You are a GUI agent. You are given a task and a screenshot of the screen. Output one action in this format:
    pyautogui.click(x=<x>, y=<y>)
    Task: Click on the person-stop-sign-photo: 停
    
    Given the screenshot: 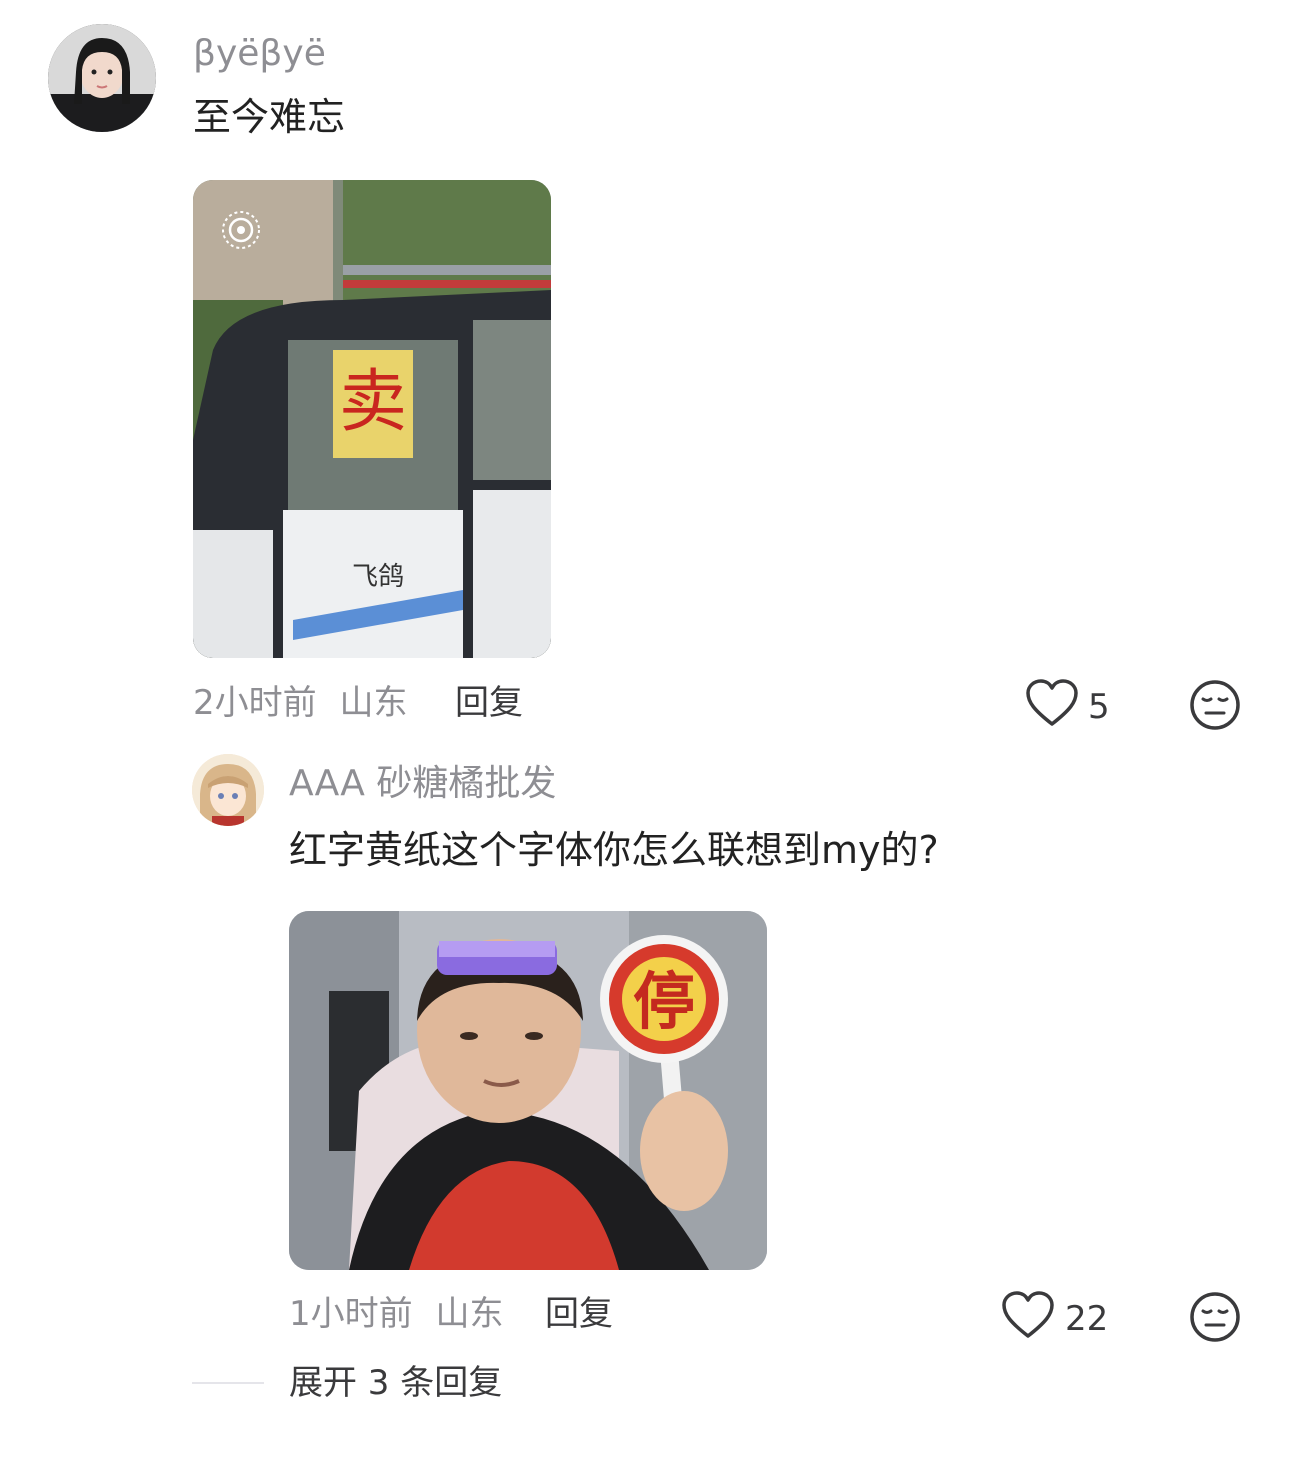 What is the action you would take?
    pyautogui.click(x=528, y=1090)
    